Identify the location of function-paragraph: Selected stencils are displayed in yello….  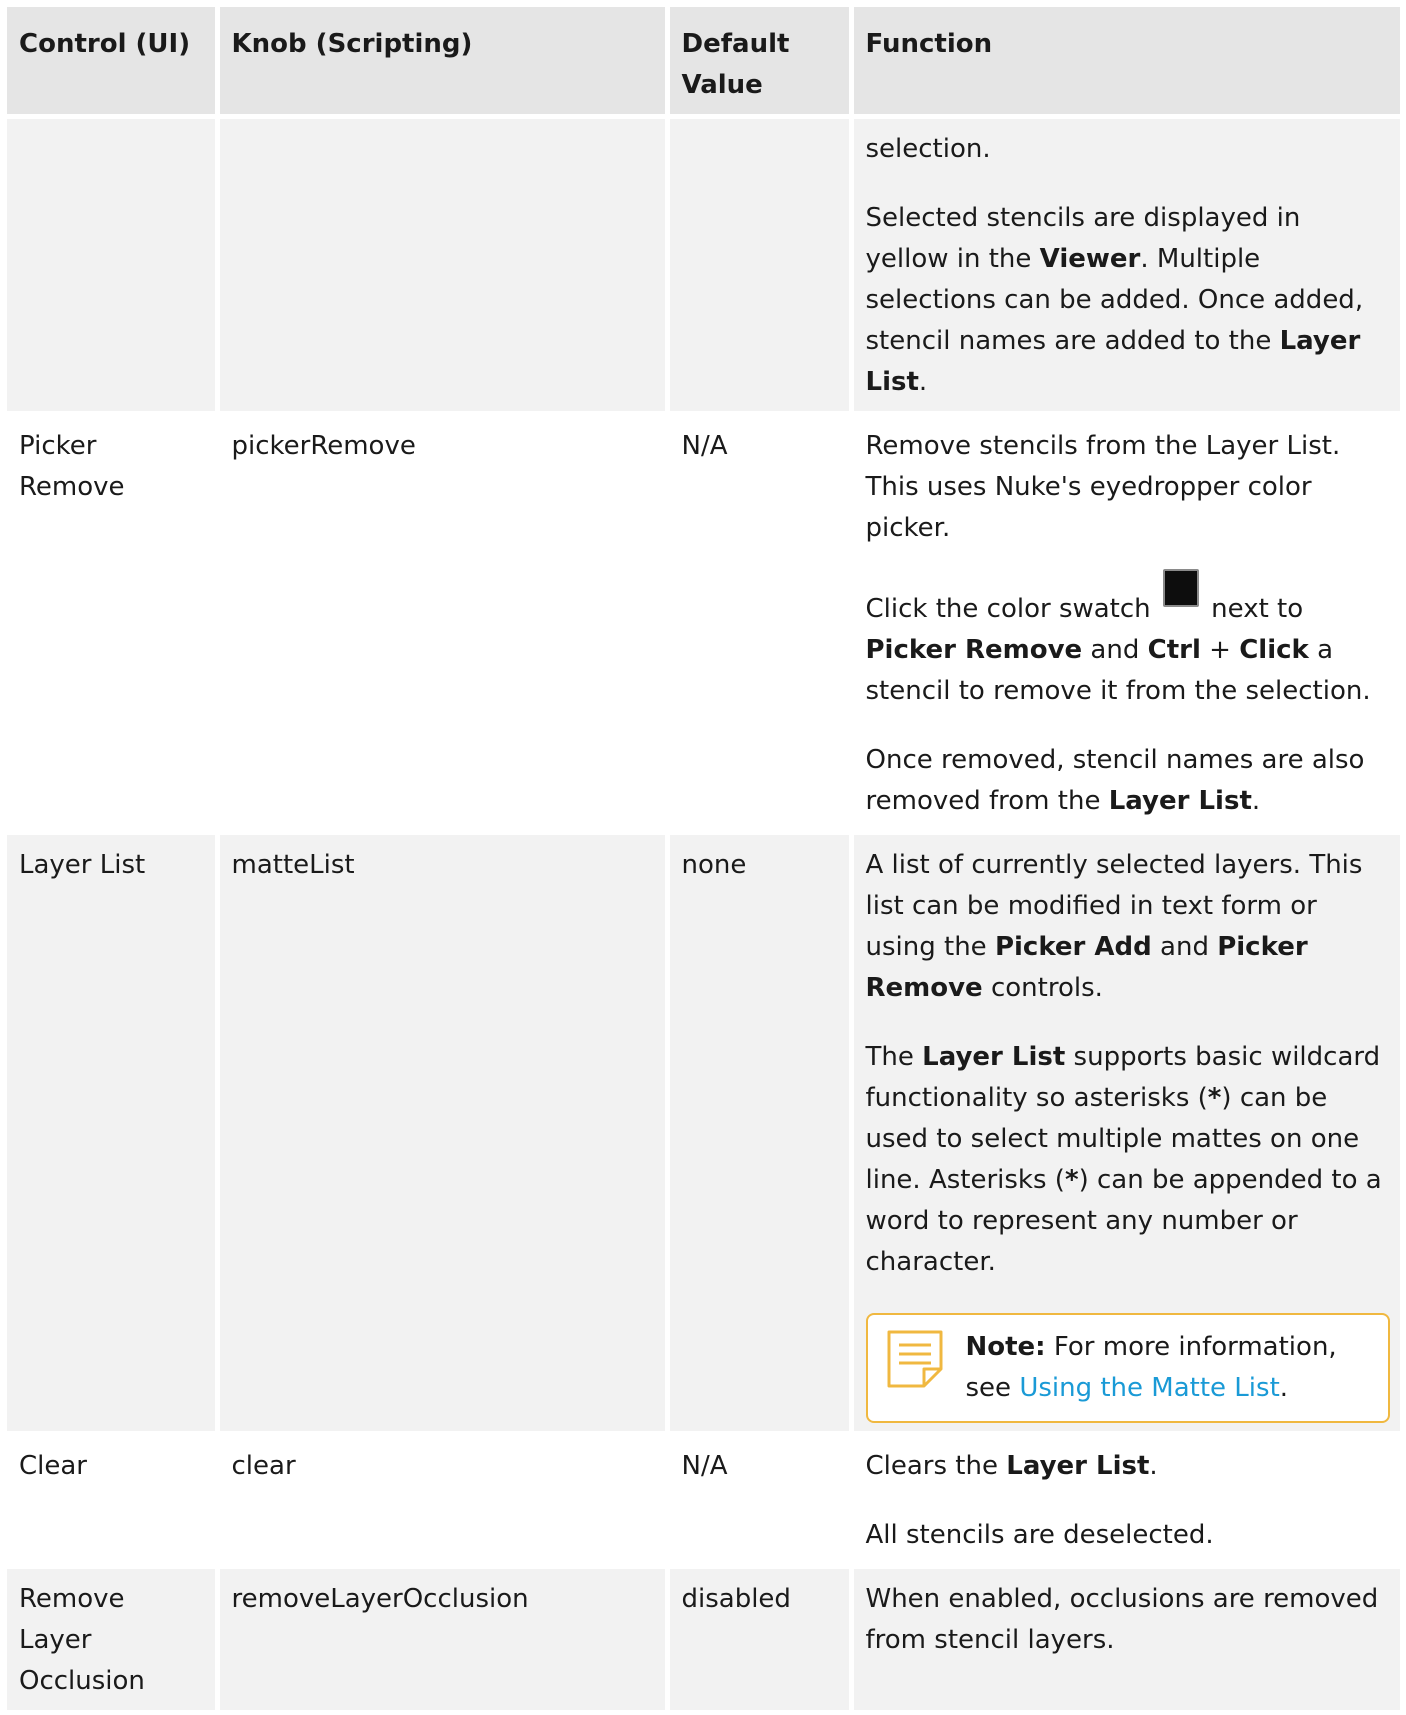
(1114, 300).